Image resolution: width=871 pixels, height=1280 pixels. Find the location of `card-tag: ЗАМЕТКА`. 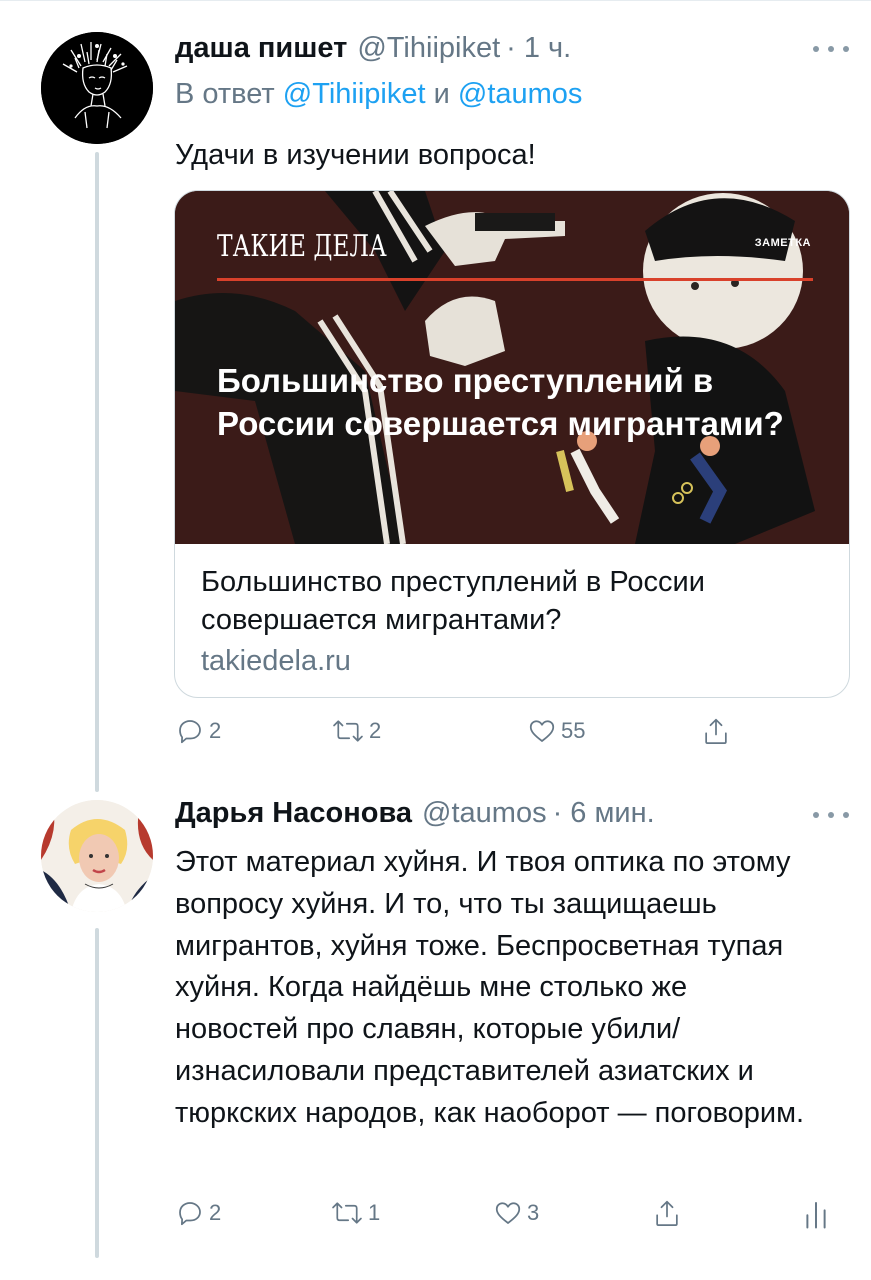

card-tag: ЗАМЕТКА is located at coordinates (782, 243).